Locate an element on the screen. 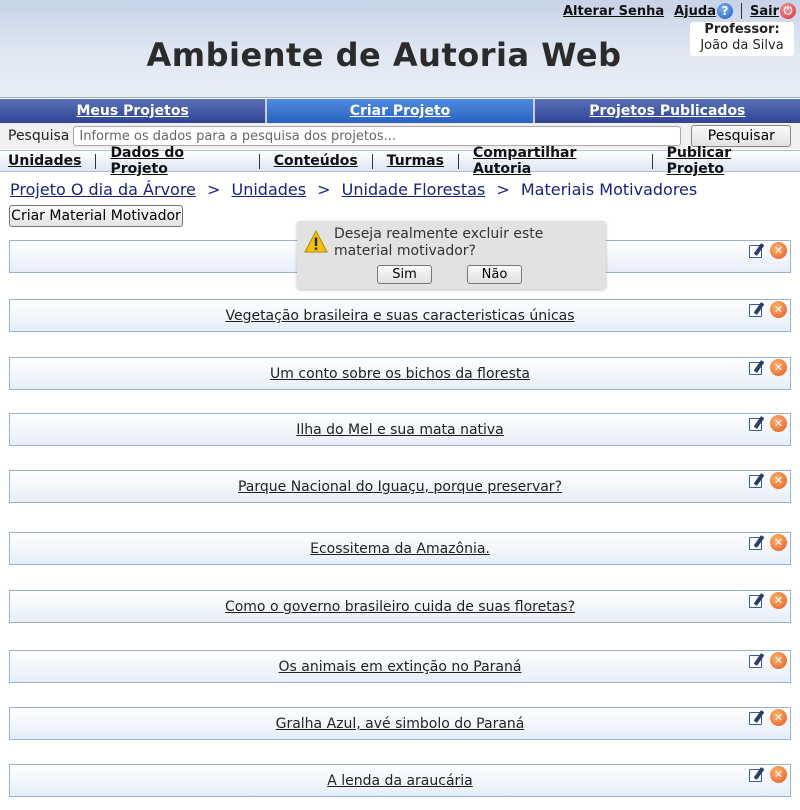 This screenshot has width=800, height=810. logout-link: Sair is located at coordinates (764, 11).